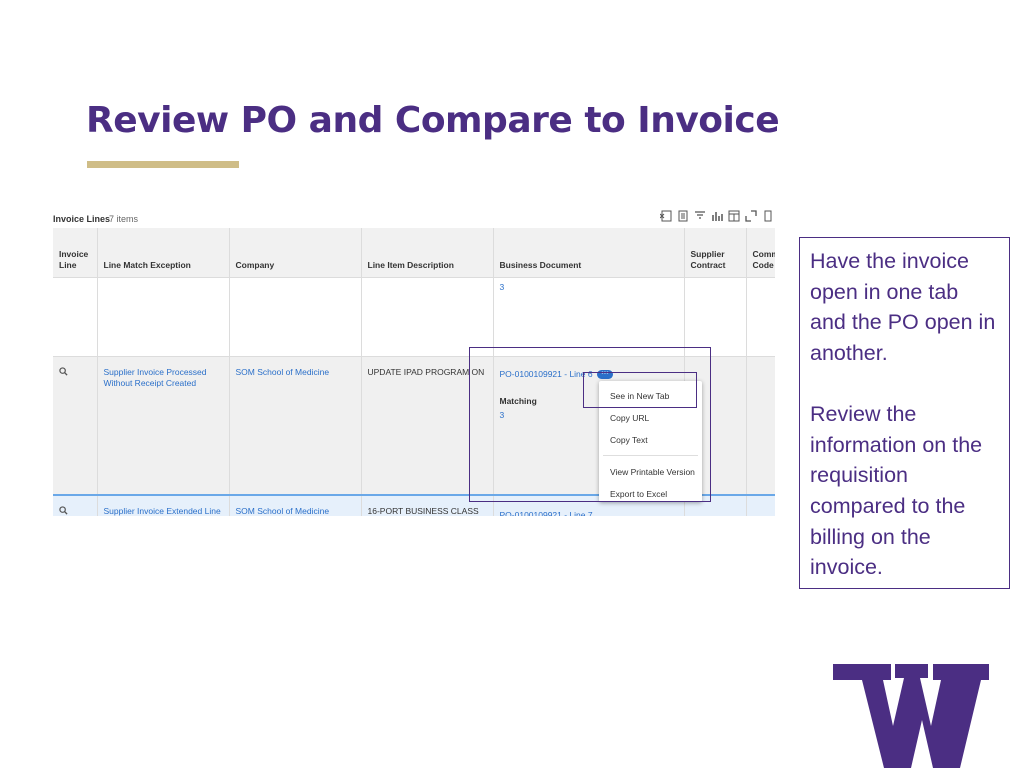  What do you see at coordinates (124, 219) in the screenshot?
I see `grid-item-count: 7 items` at bounding box center [124, 219].